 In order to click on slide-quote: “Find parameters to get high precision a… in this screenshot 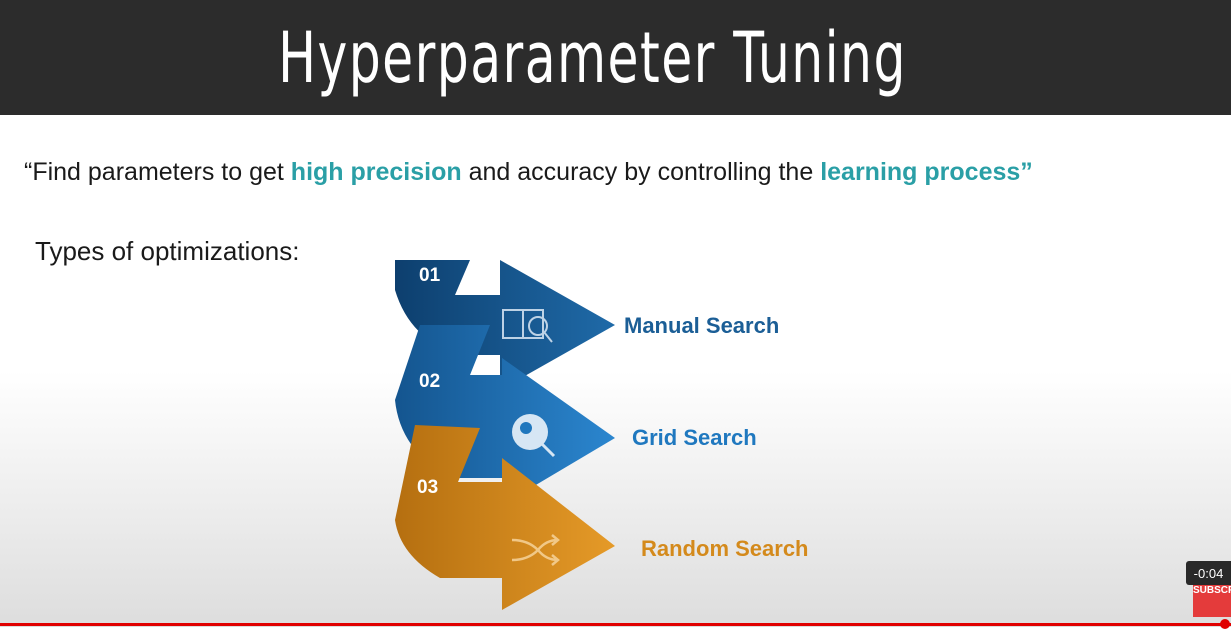, I will do `click(528, 172)`.